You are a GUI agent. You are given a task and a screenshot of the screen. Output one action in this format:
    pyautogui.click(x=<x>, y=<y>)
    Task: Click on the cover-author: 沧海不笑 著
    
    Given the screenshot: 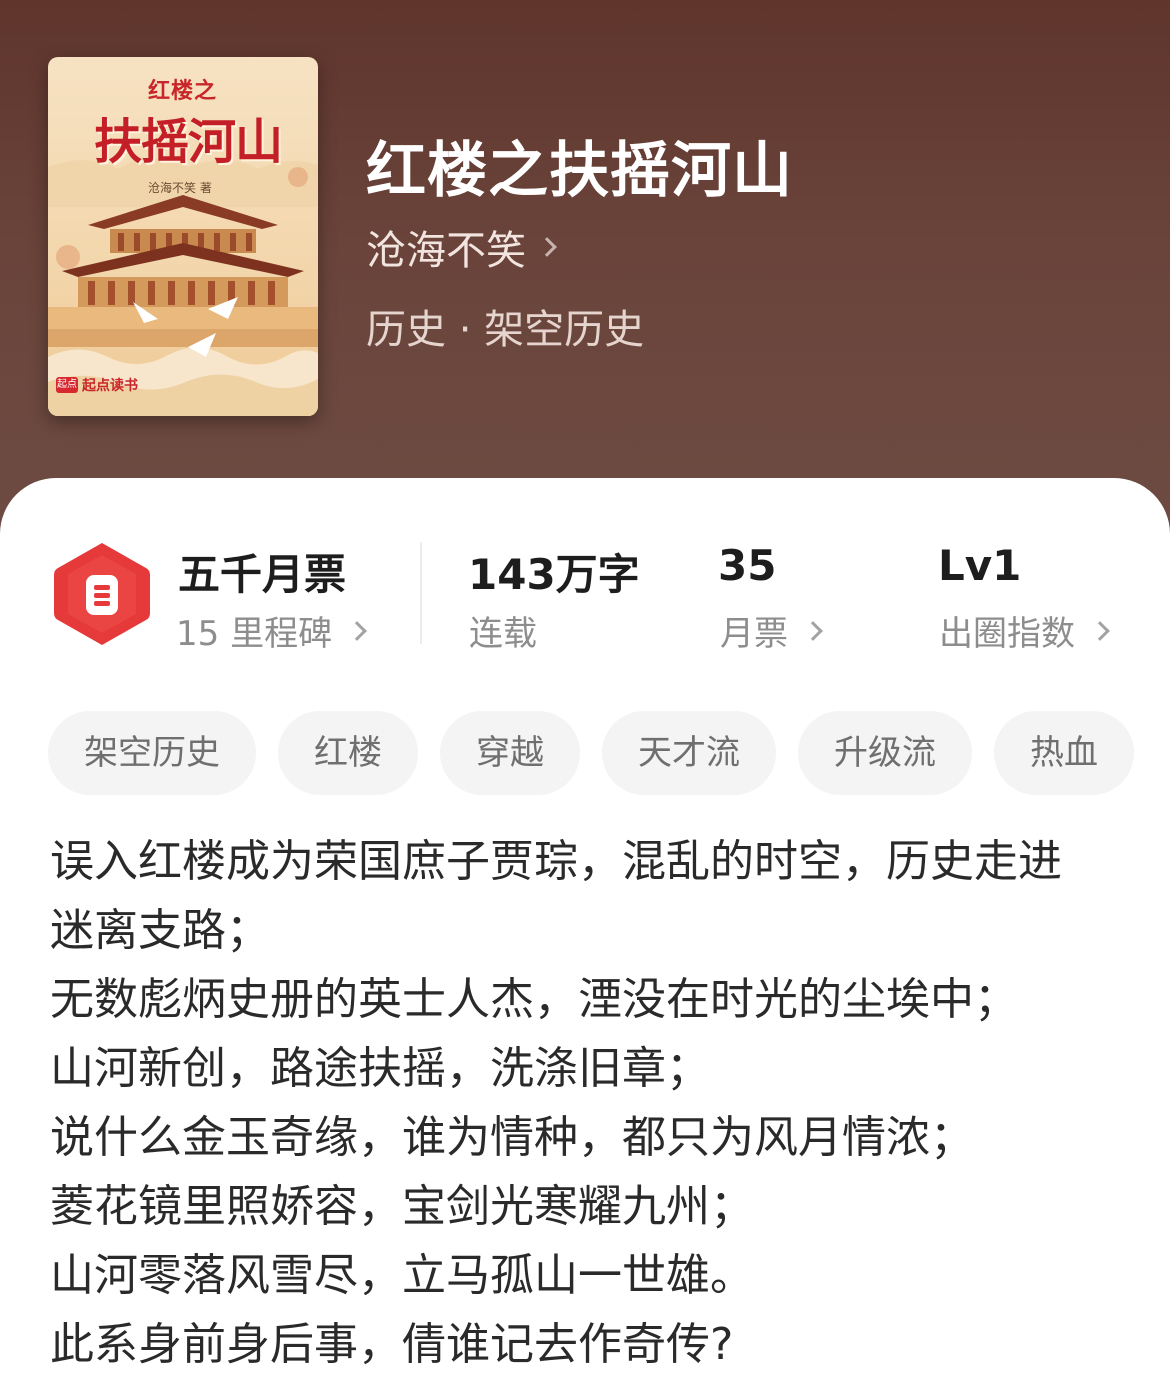 What is the action you would take?
    pyautogui.click(x=180, y=188)
    